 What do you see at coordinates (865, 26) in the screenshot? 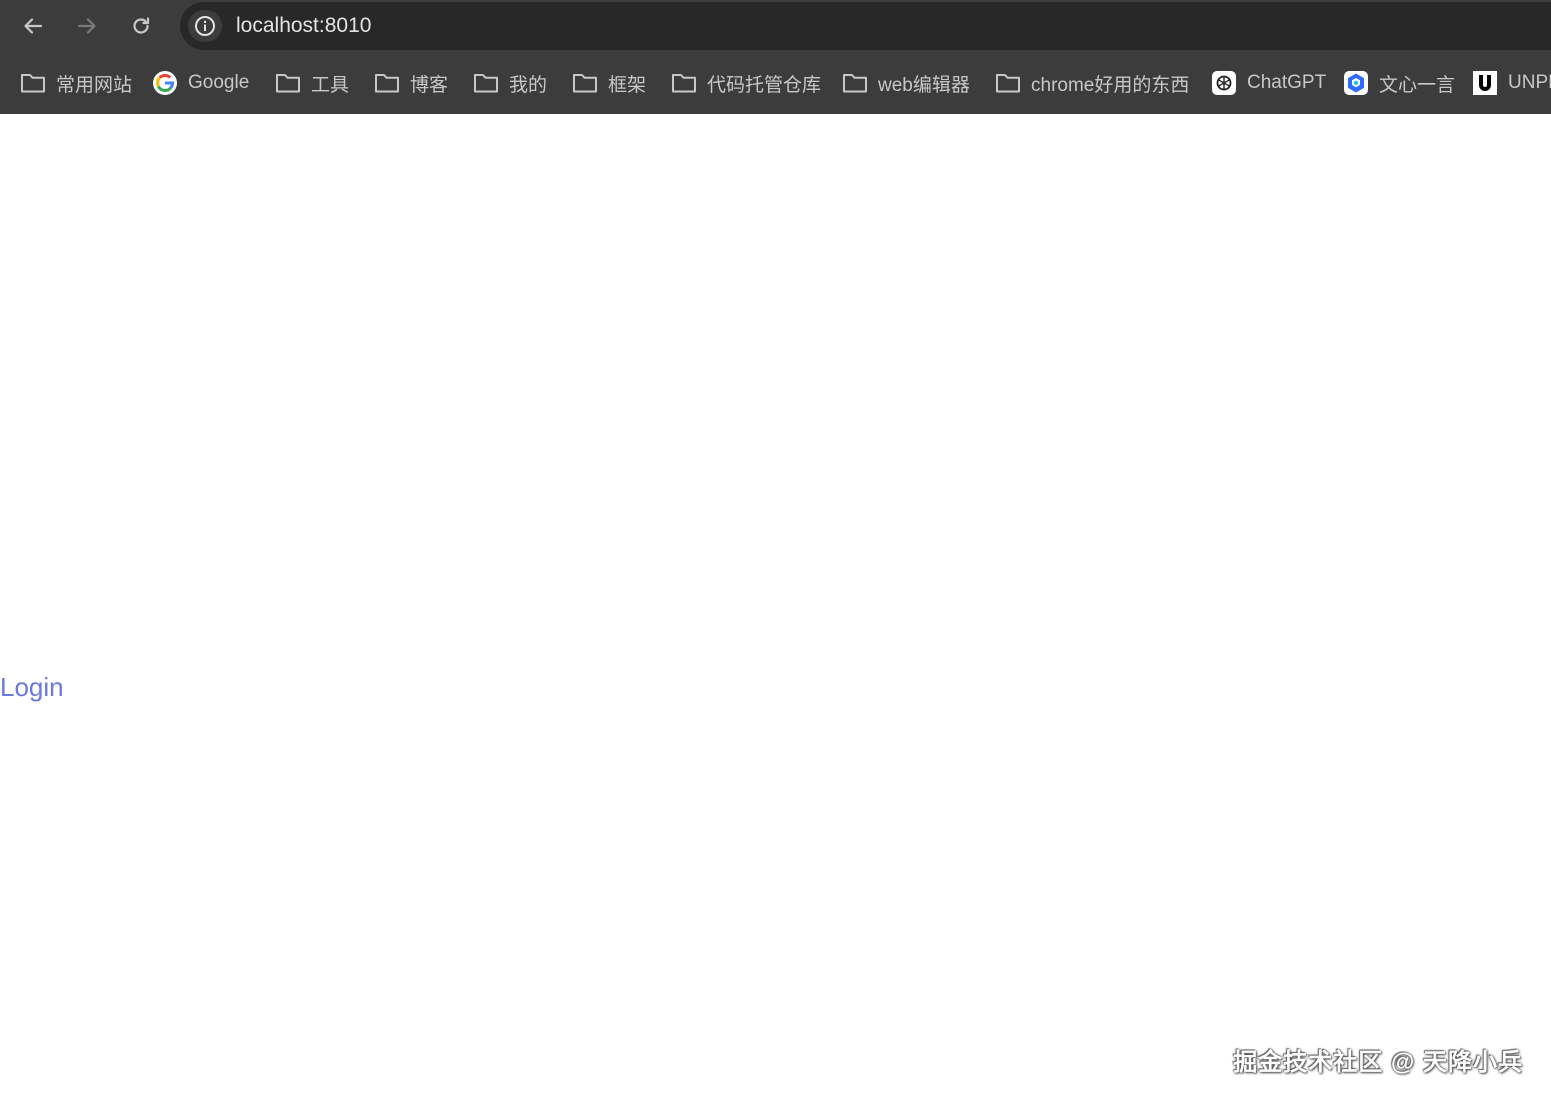
I see `address-bar: localhost:8010` at bounding box center [865, 26].